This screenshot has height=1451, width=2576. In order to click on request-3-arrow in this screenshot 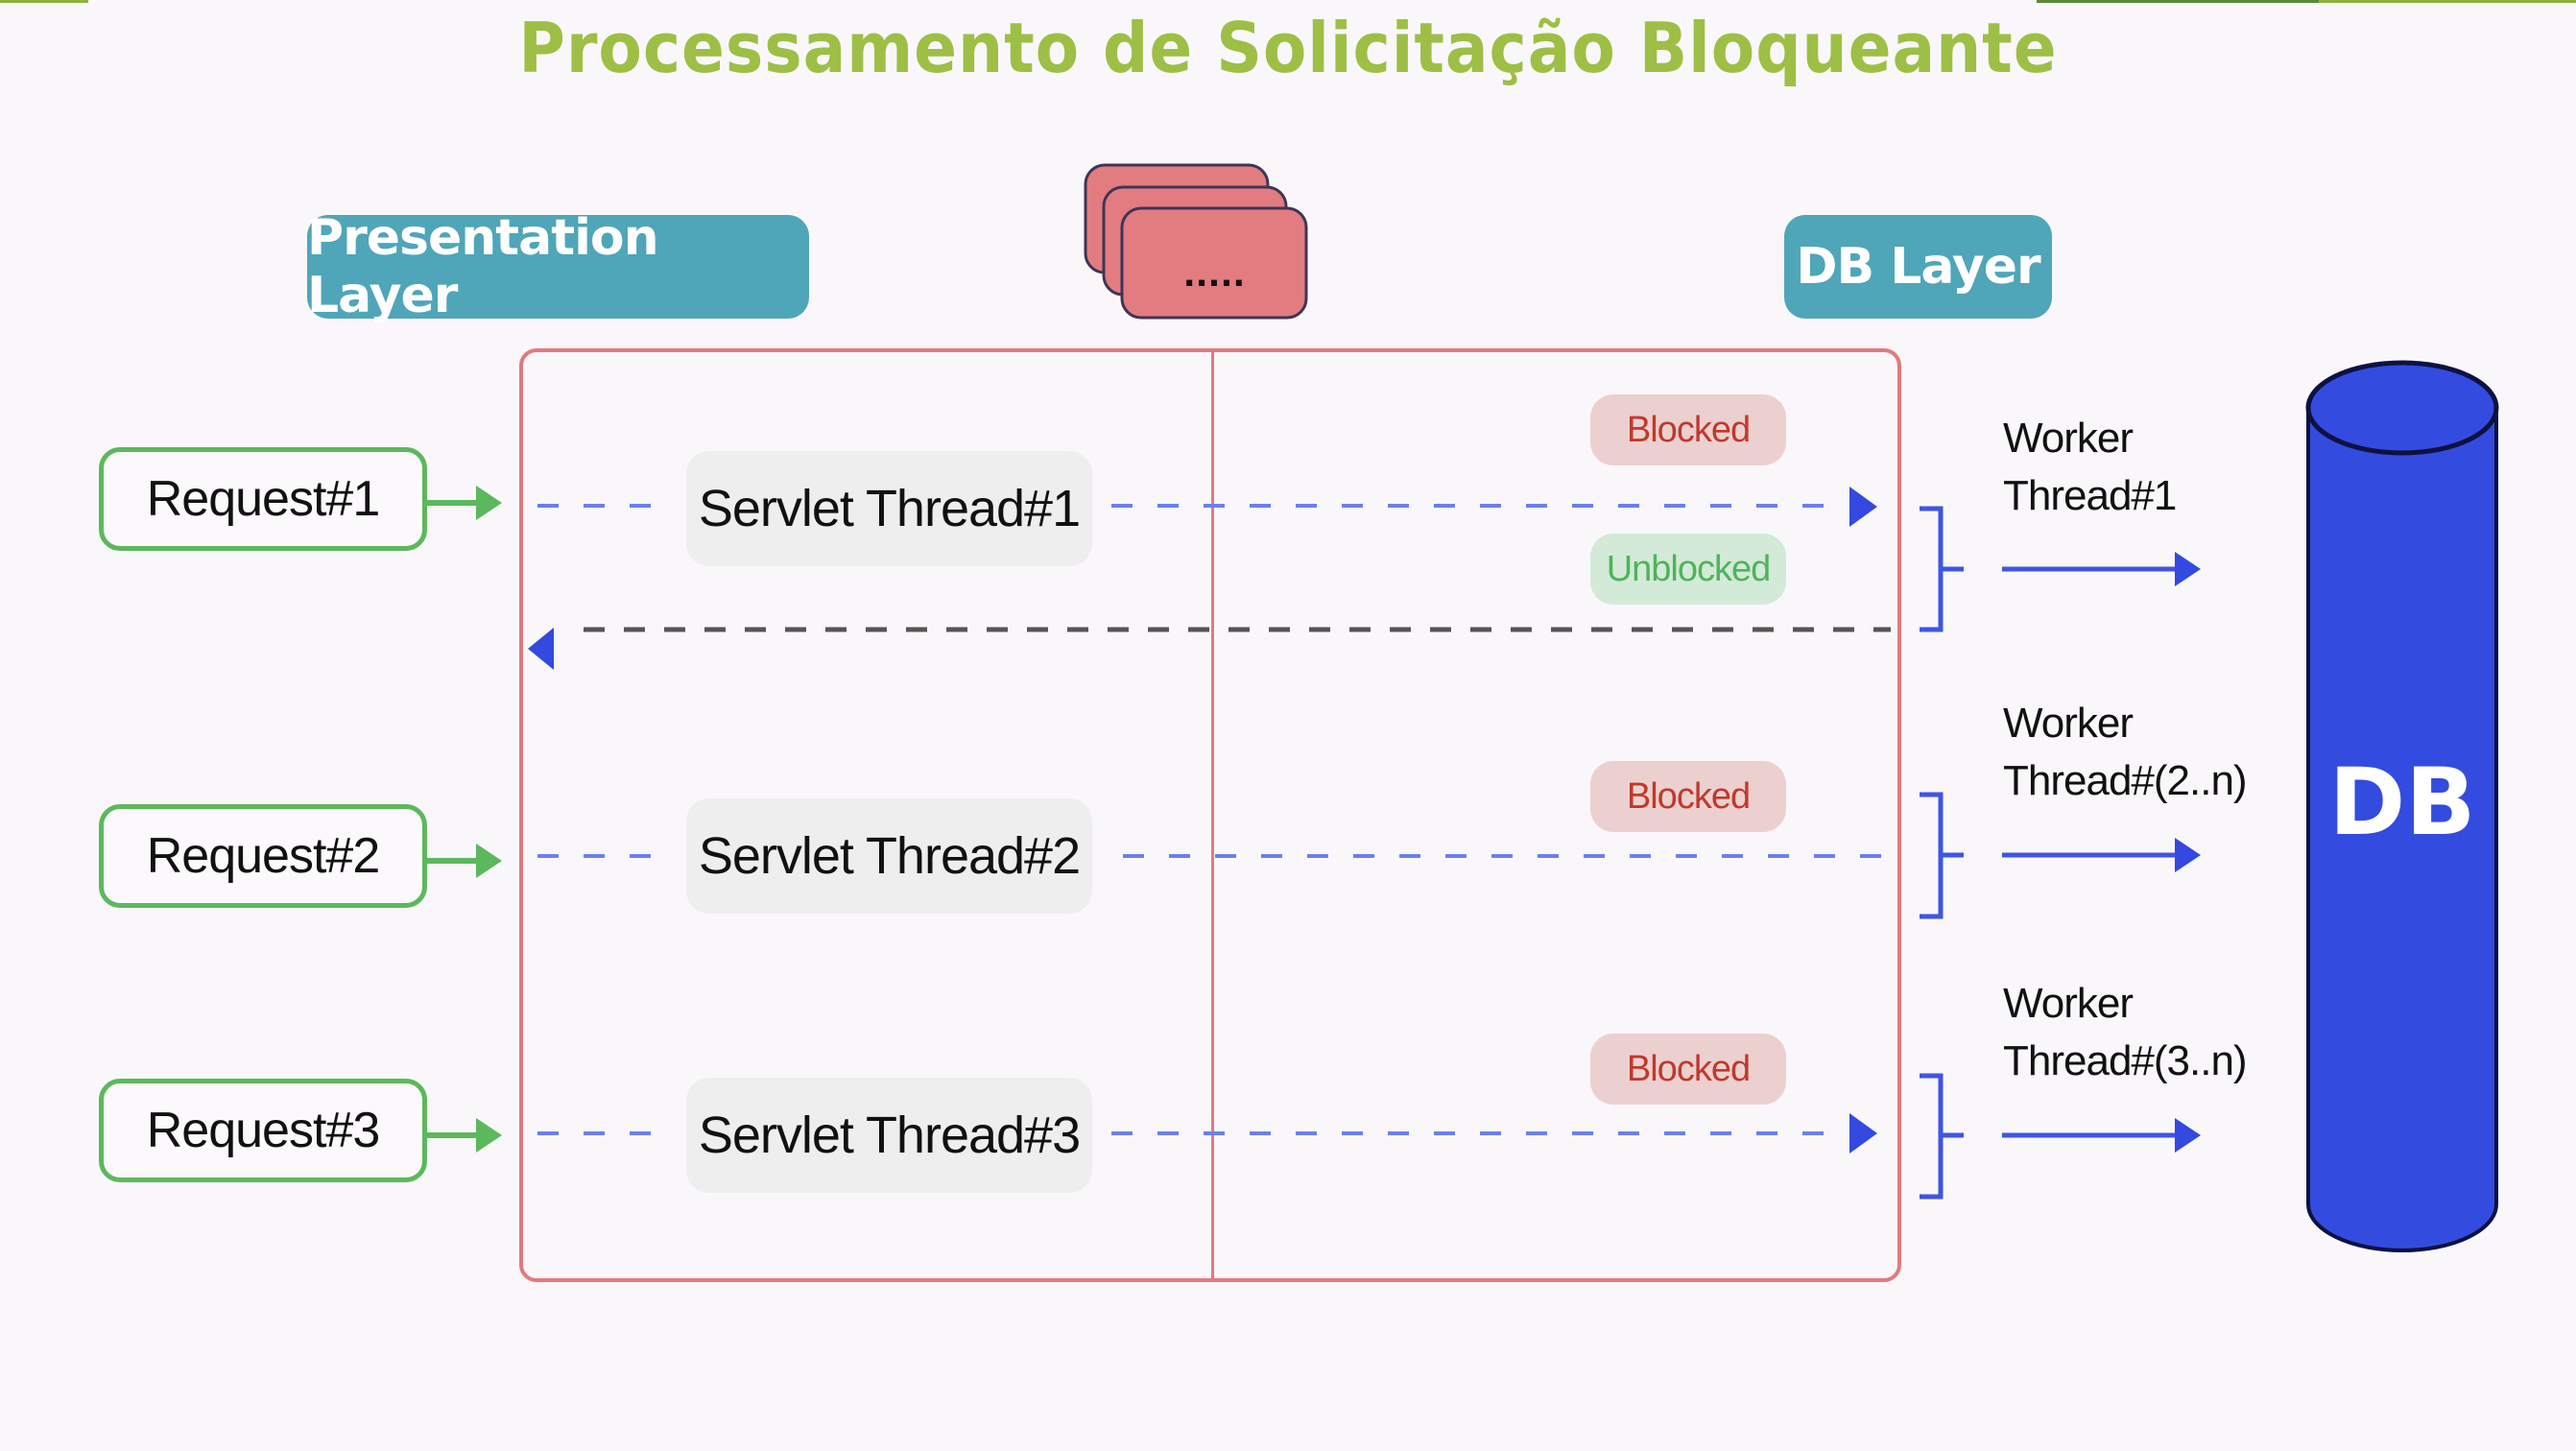, I will do `click(464, 1135)`.